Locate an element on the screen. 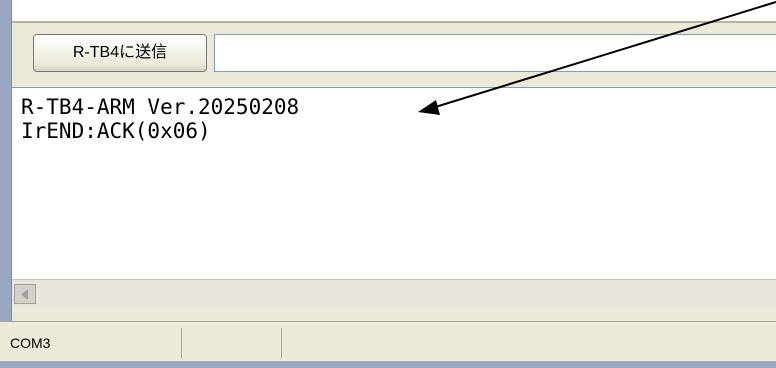  status-field is located at coordinates (232, 343).